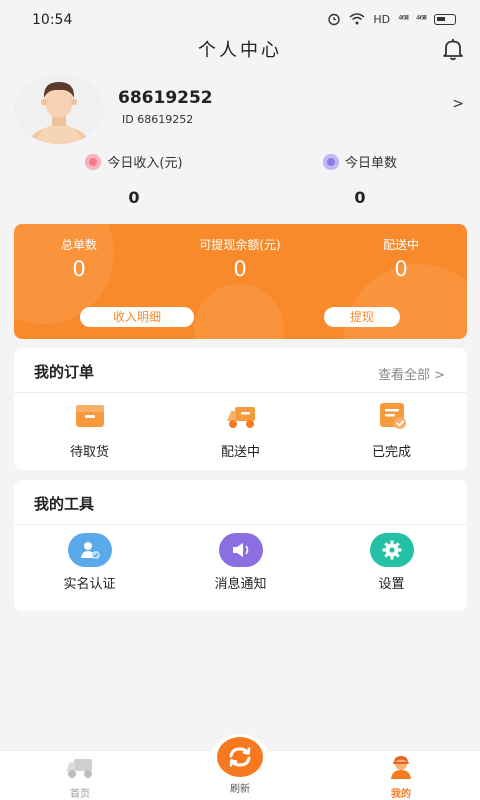 This screenshot has height=800, width=480. I want to click on my-orders-card: 我的订单 查看全部 > 待取货 配送中 已完成, so click(240, 409).